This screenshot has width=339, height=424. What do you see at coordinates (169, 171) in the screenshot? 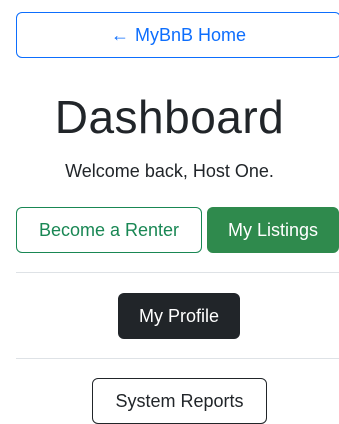
I see `welcome-message: Welcome back, Host One.` at bounding box center [169, 171].